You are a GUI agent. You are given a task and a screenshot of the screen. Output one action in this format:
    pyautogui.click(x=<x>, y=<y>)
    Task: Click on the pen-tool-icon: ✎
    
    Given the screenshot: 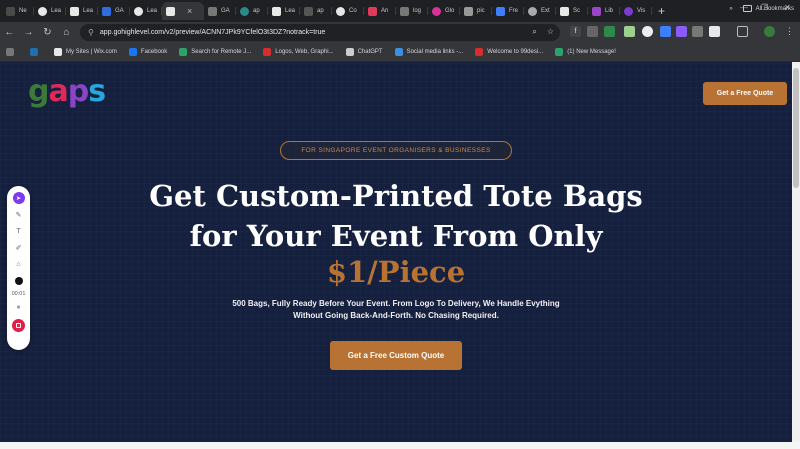 What is the action you would take?
    pyautogui.click(x=19, y=215)
    